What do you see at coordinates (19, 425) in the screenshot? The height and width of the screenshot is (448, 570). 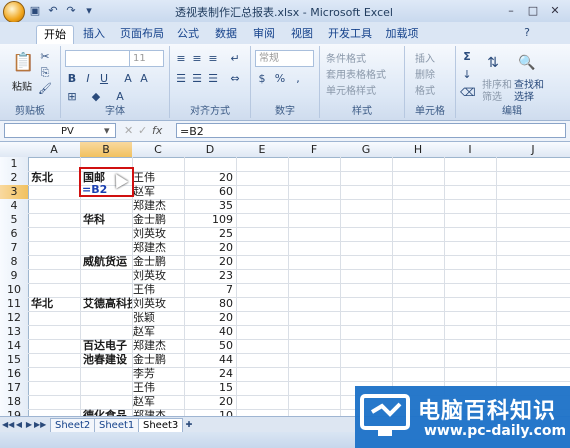 I see `prev-sheet-icon: ◀` at bounding box center [19, 425].